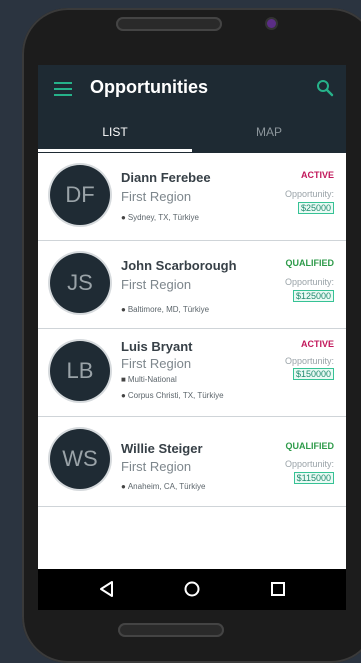 Image resolution: width=361 pixels, height=663 pixels. Describe the element at coordinates (175, 395) in the screenshot. I see `location-text: Corpus Christi, TX, Türkiye` at that location.